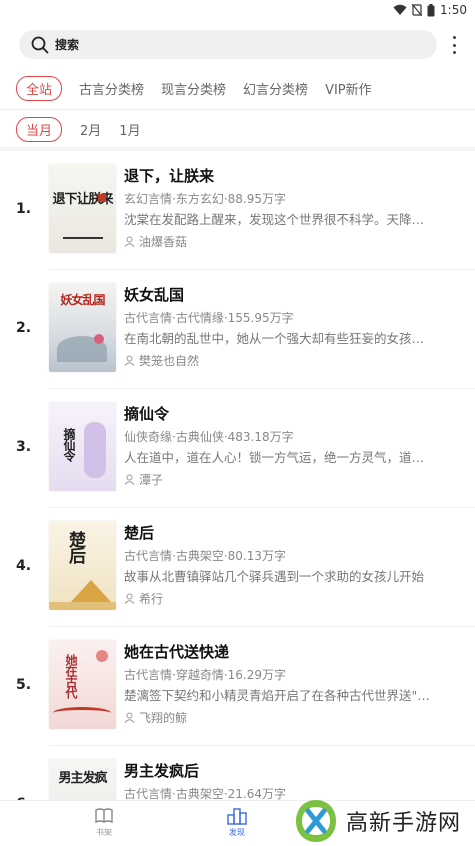 This screenshot has height=846, width=475. I want to click on nav-bookshelf: 书架, so click(104, 822).